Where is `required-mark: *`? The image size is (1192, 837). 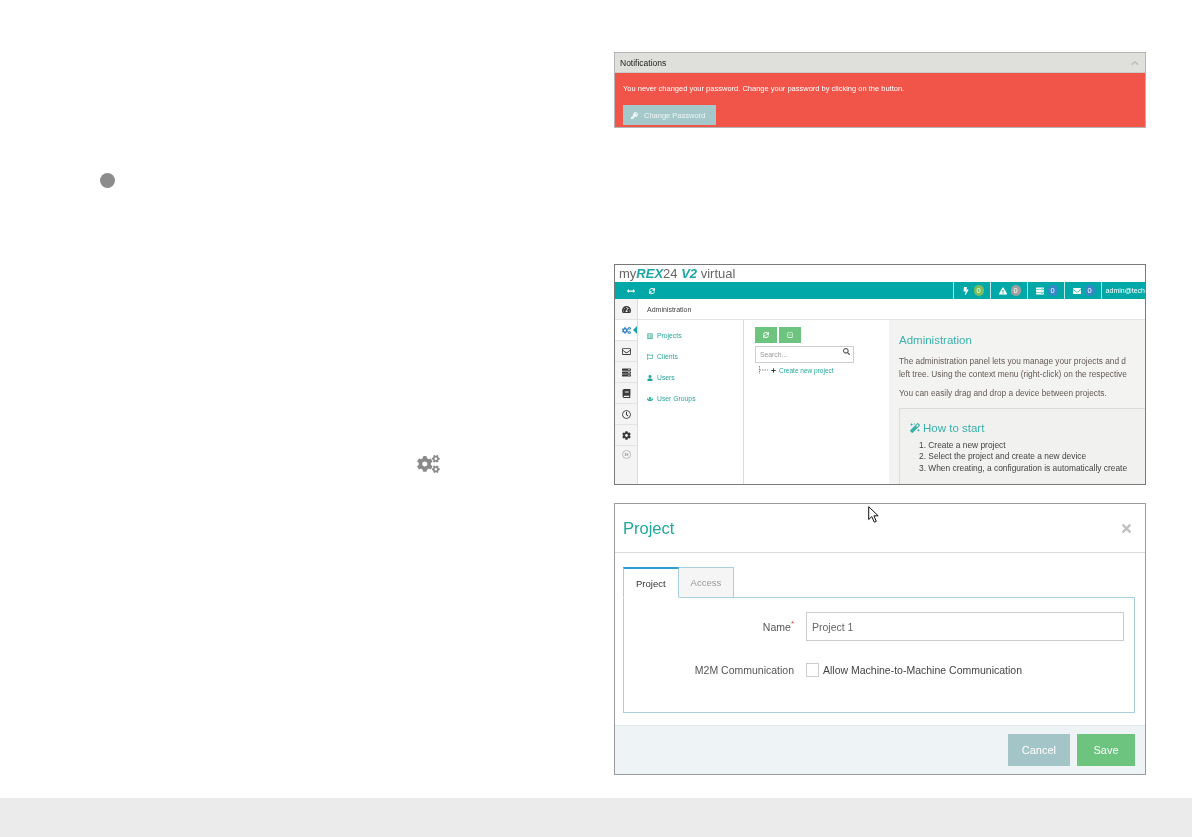 required-mark: * is located at coordinates (792, 623).